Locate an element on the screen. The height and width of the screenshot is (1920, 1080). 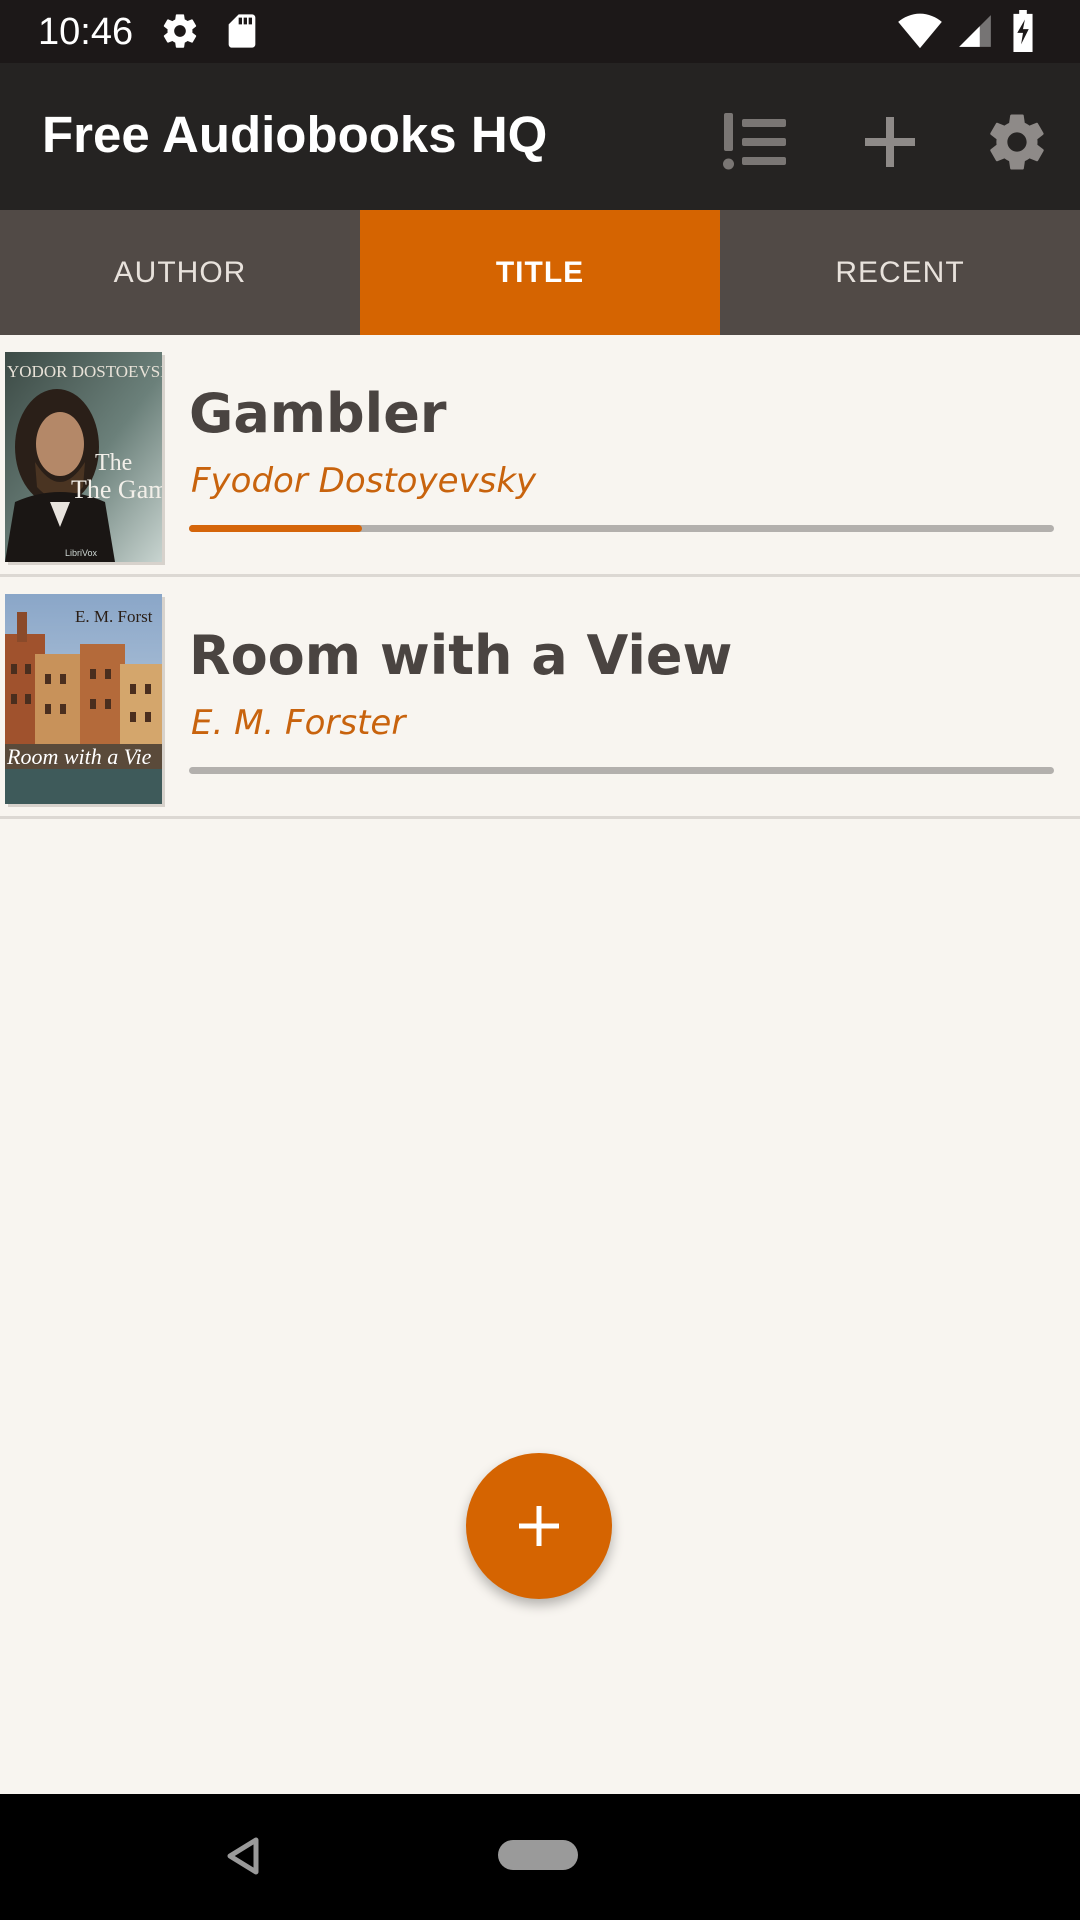
battery-charging-icon is located at coordinates (1023, 33).